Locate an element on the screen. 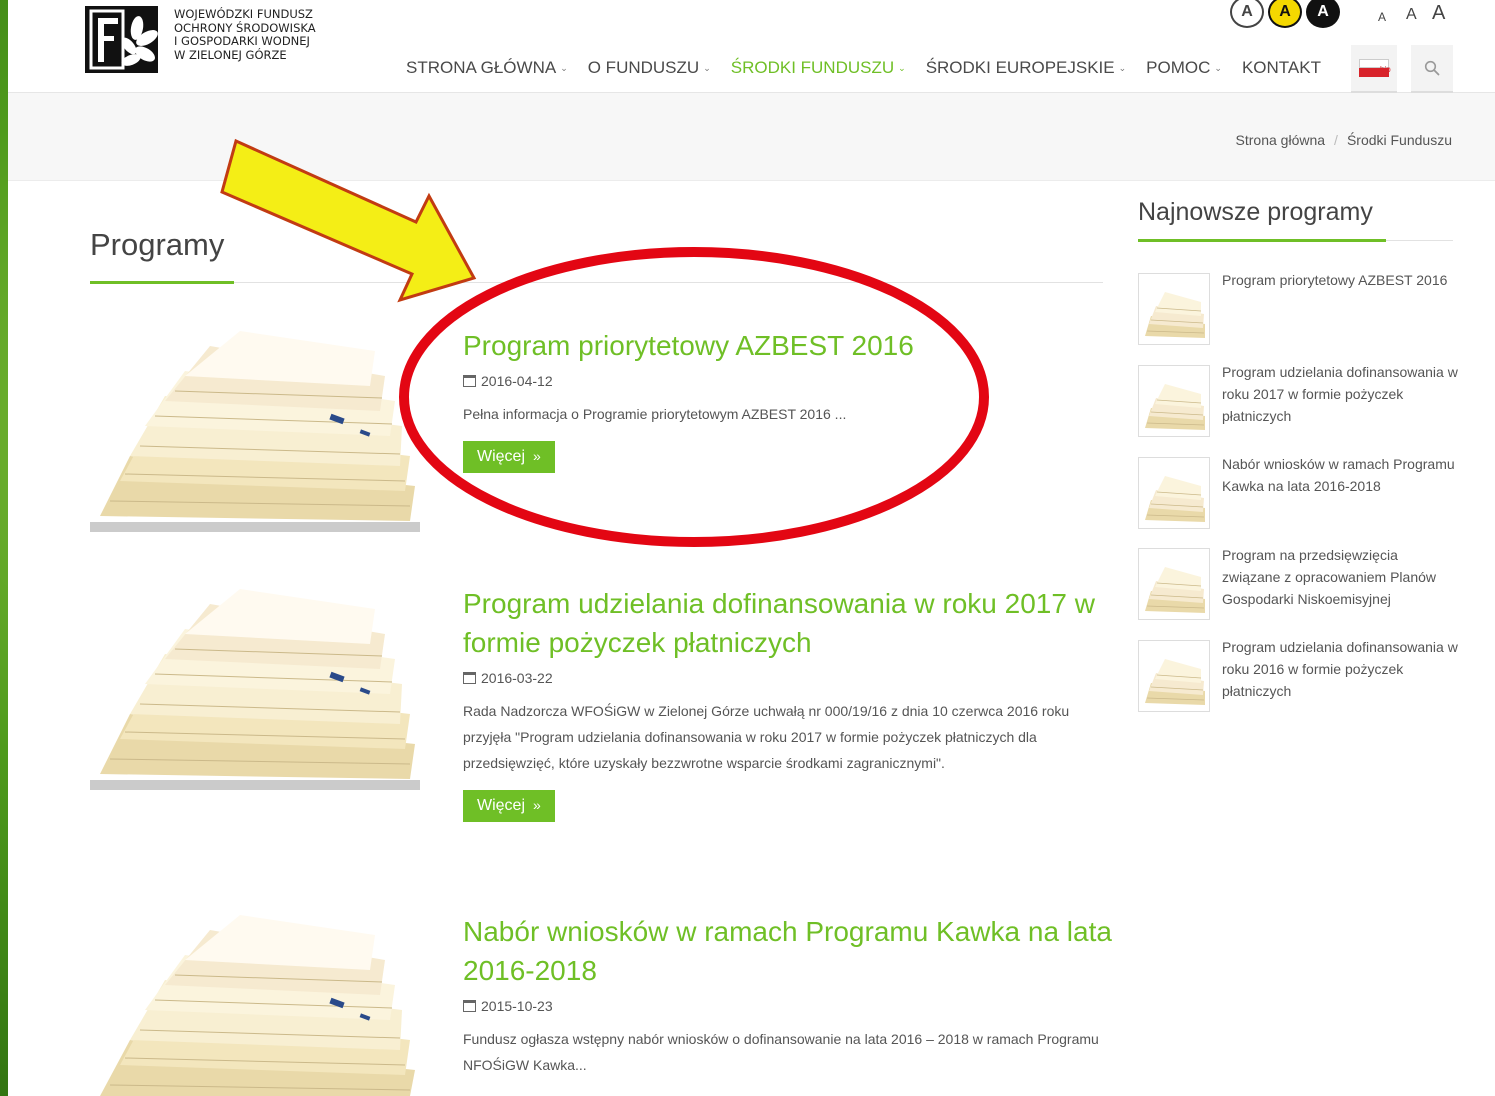 The image size is (1495, 1096). sidebar-item-link: Program priorytetowy AZBEST 2016 is located at coordinates (1334, 307).